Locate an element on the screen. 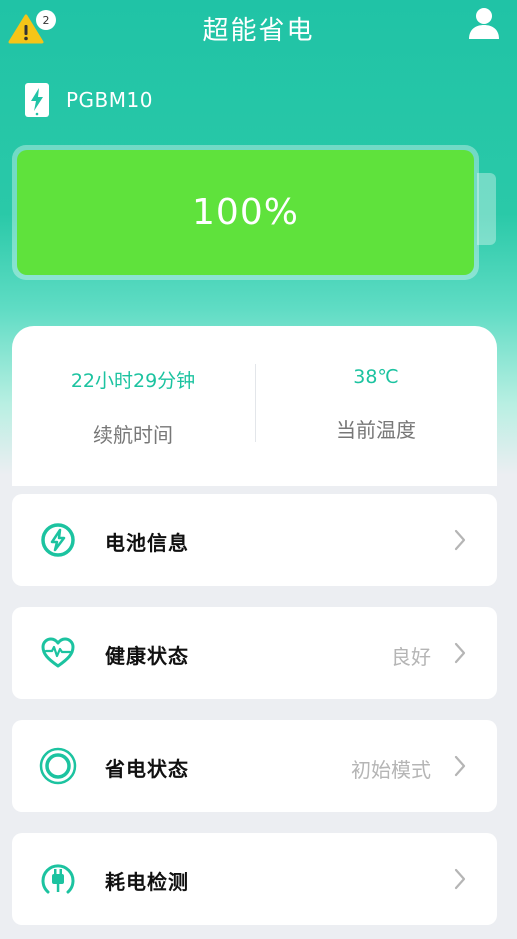  user-profile-button is located at coordinates (484, 23).